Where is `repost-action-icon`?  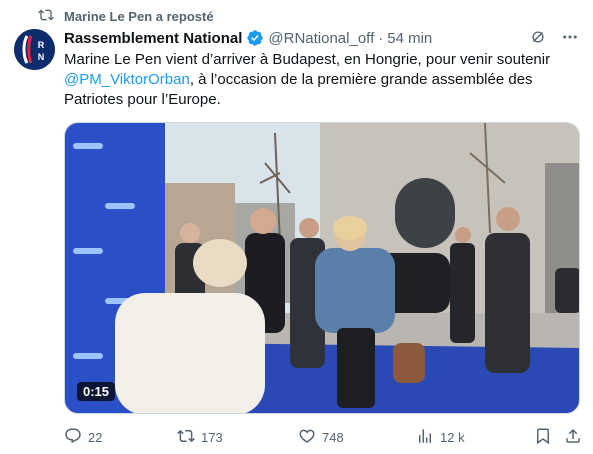 repost-action-icon is located at coordinates (186, 437).